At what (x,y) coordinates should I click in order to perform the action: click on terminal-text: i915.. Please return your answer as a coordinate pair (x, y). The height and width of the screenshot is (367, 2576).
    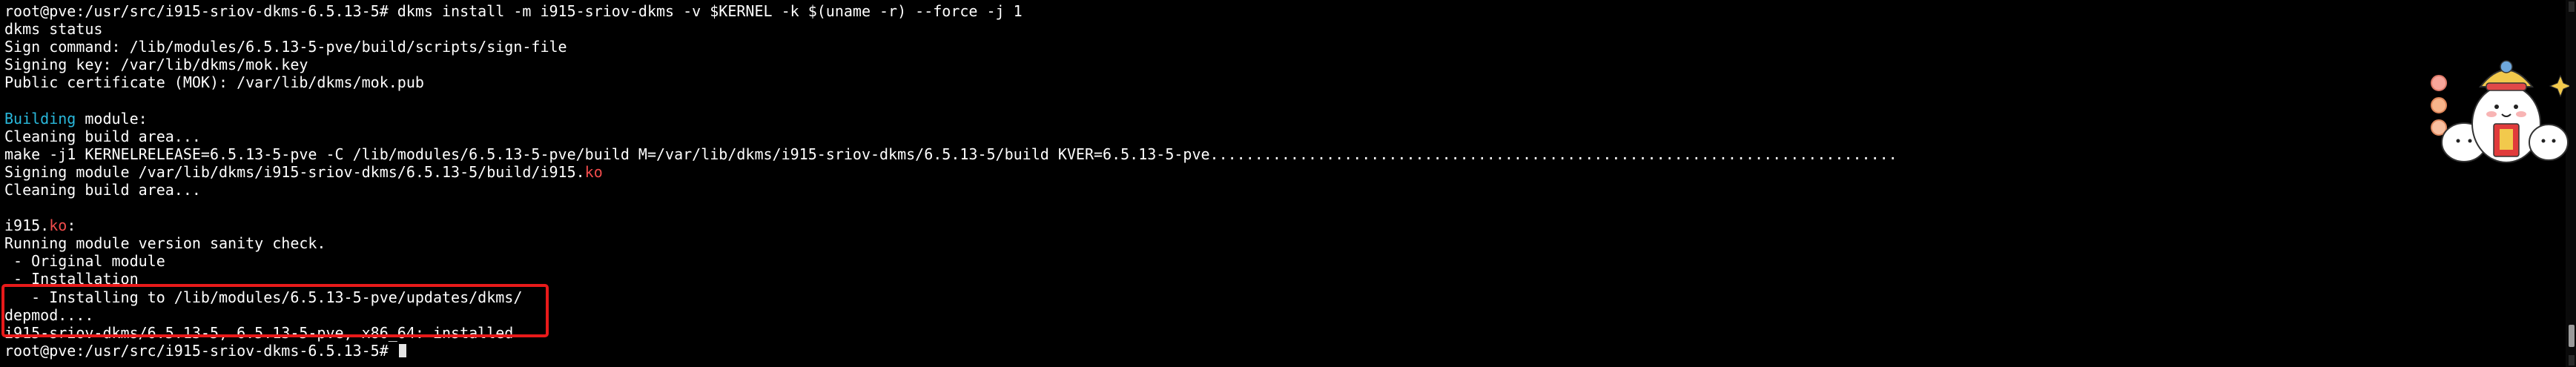
    Looking at the image, I should click on (27, 225).